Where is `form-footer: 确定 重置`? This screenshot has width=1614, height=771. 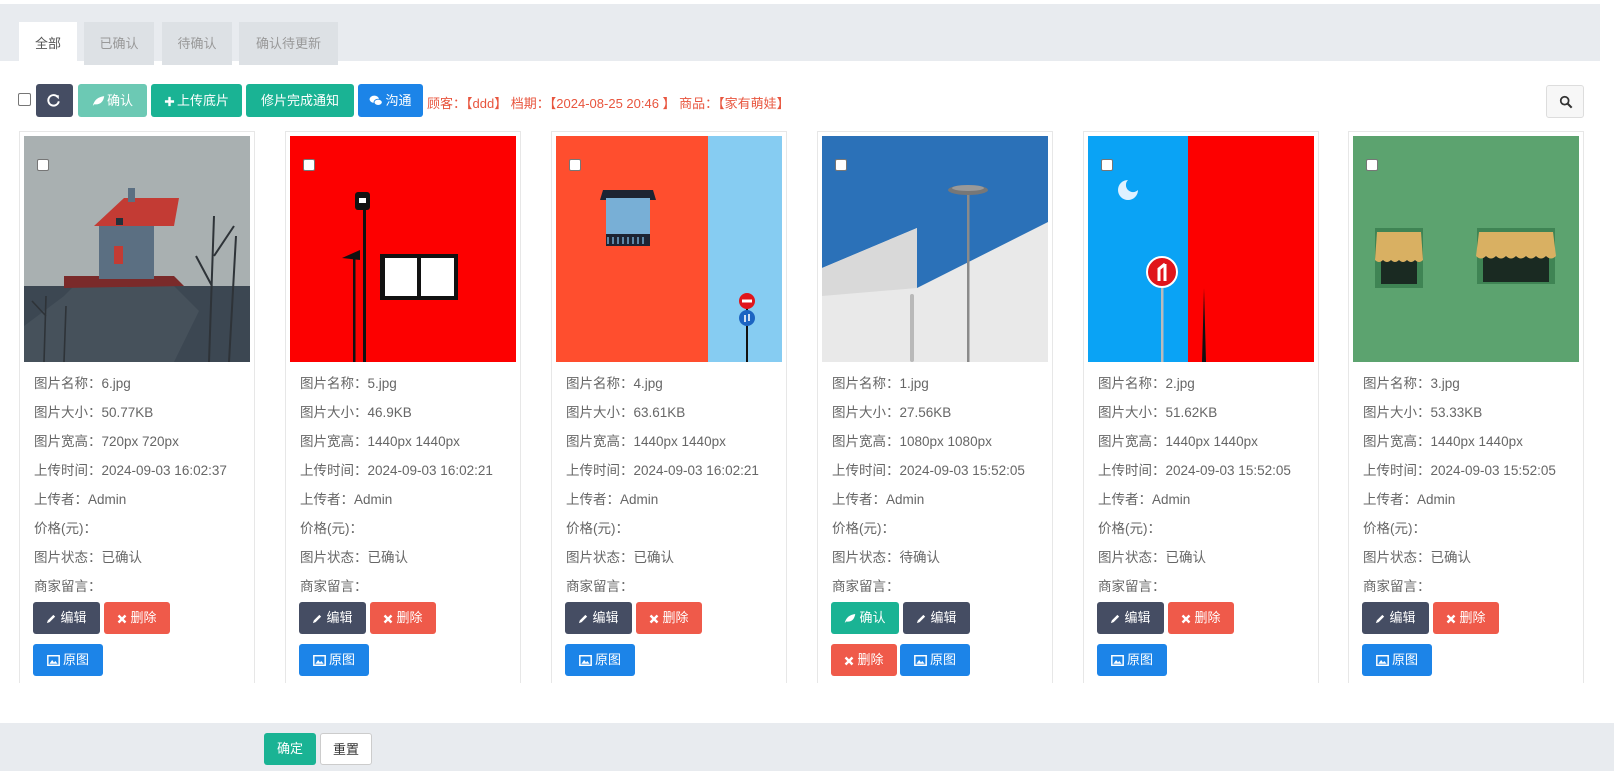 form-footer: 确定 重置 is located at coordinates (807, 747).